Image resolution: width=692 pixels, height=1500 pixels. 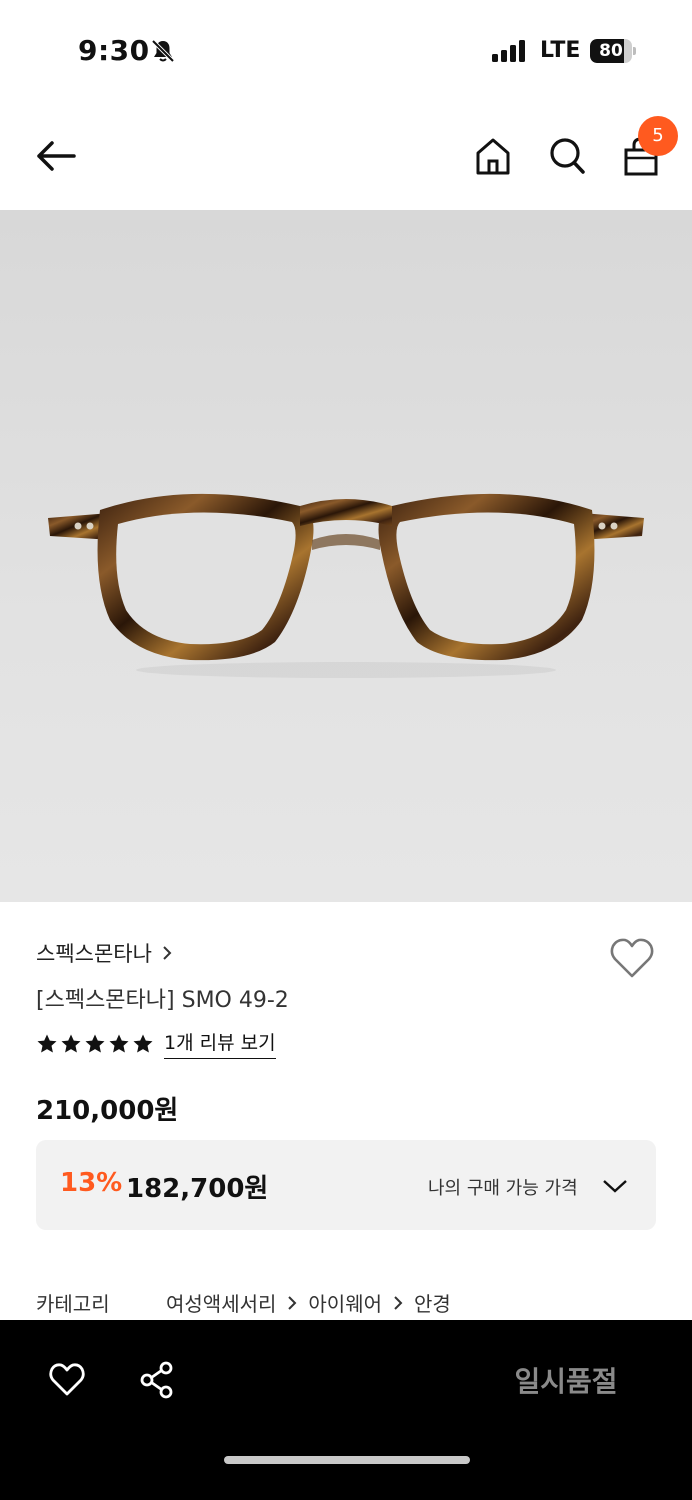 What do you see at coordinates (493, 156) in the screenshot?
I see `home-icon` at bounding box center [493, 156].